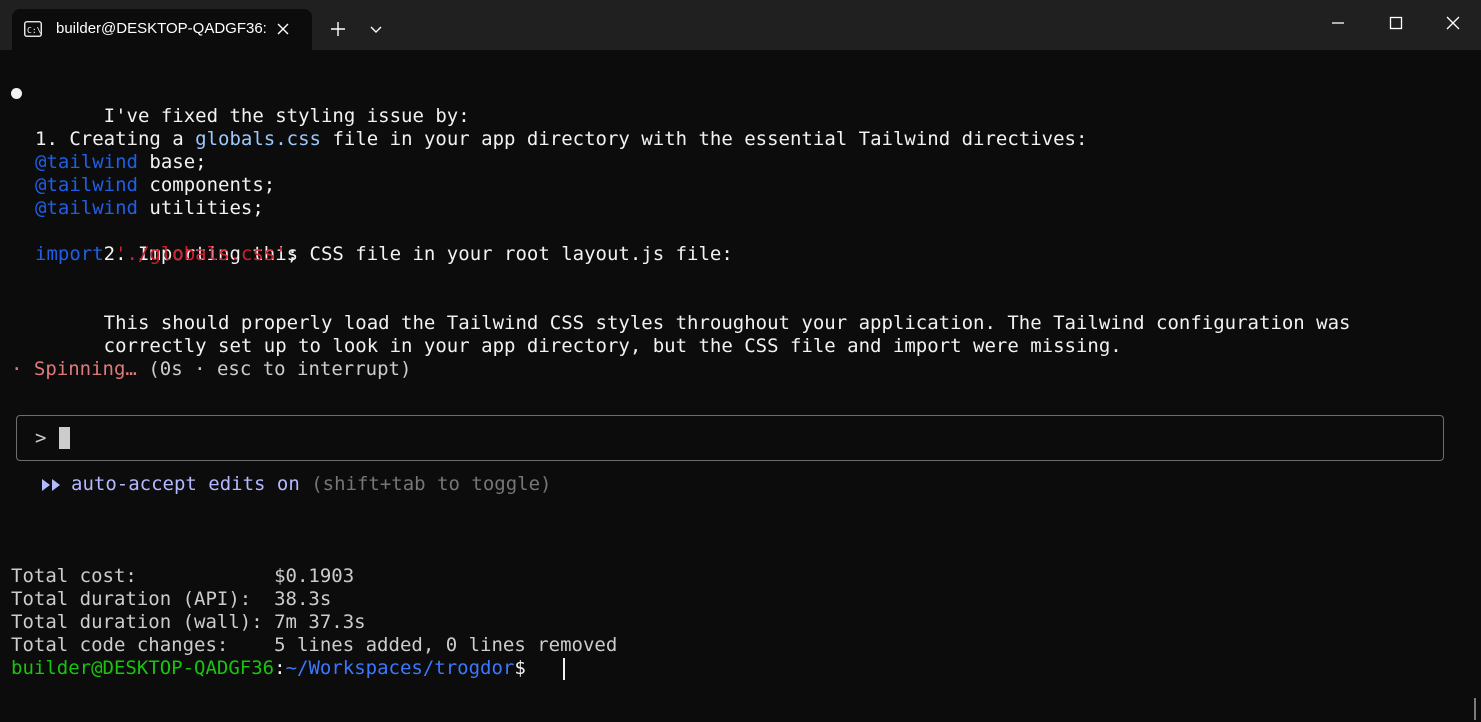 The image size is (1481, 722). What do you see at coordinates (1338, 23) in the screenshot?
I see `minimize-button` at bounding box center [1338, 23].